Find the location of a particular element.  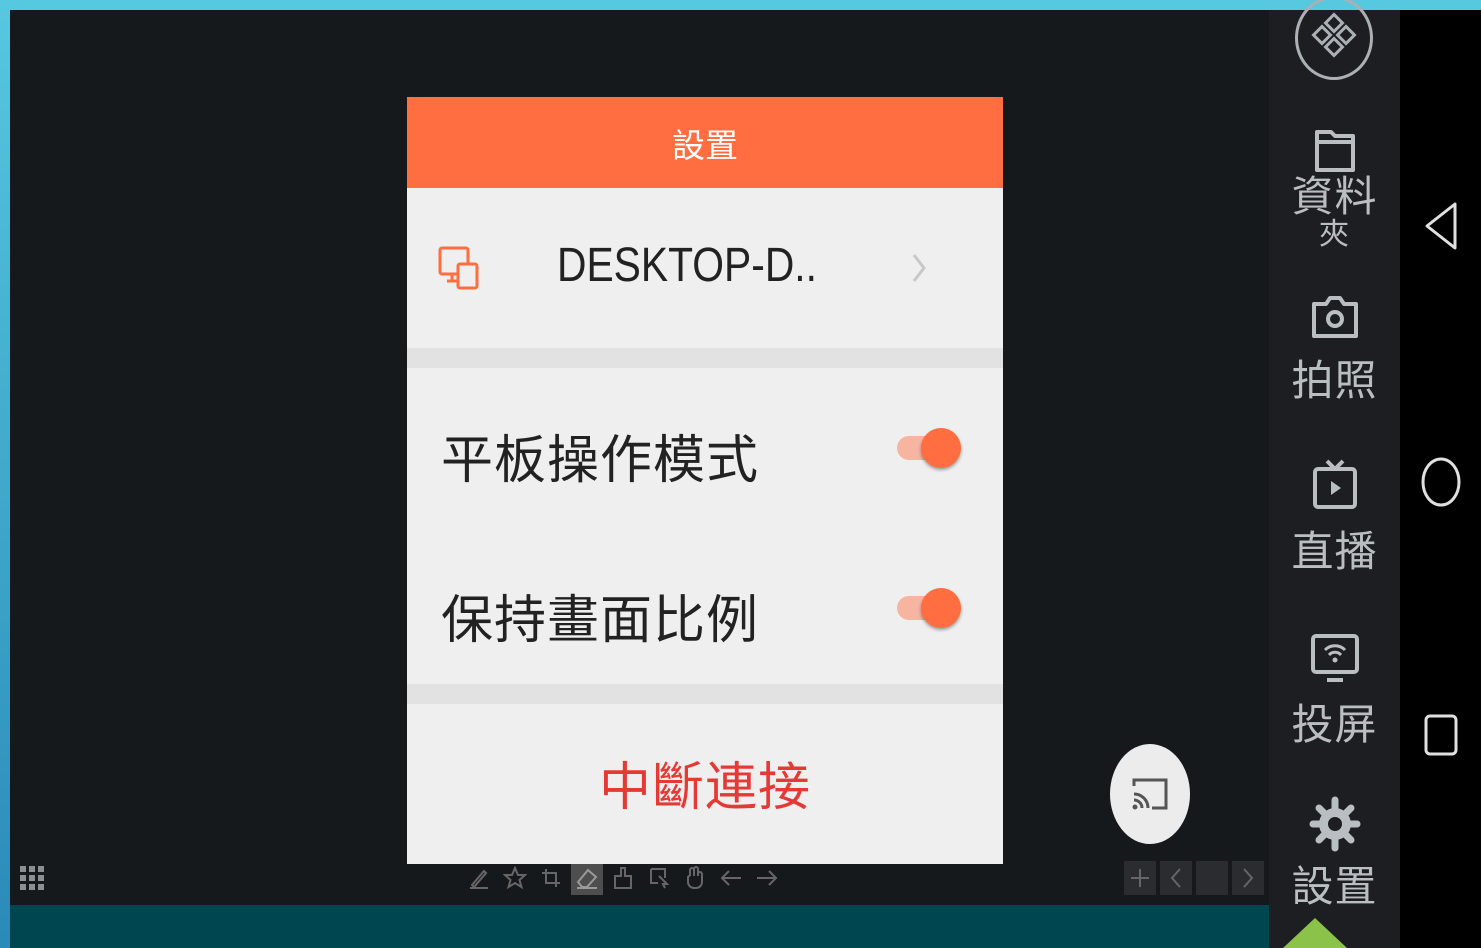

folder-icon is located at coordinates (1334, 151).